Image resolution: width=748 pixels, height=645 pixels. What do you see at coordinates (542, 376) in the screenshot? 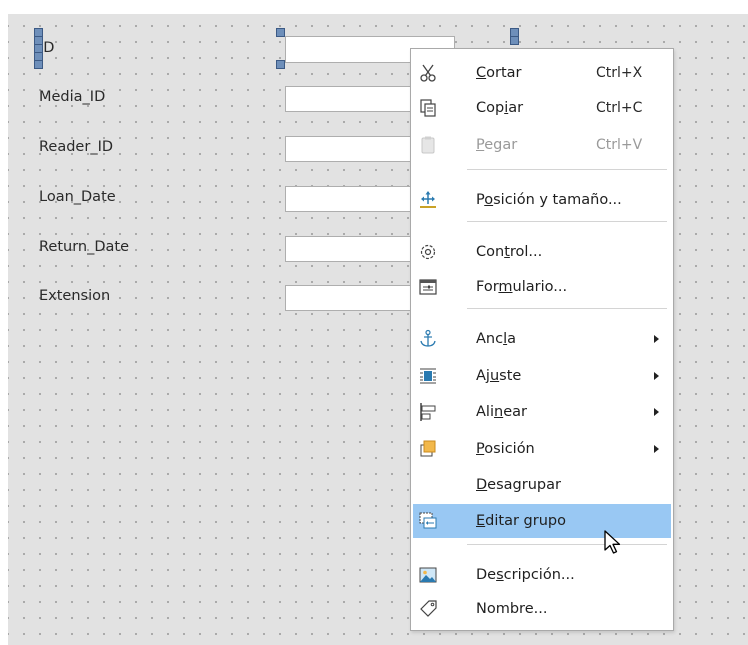
I see `menu-item-wrap: Ajuste` at bounding box center [542, 376].